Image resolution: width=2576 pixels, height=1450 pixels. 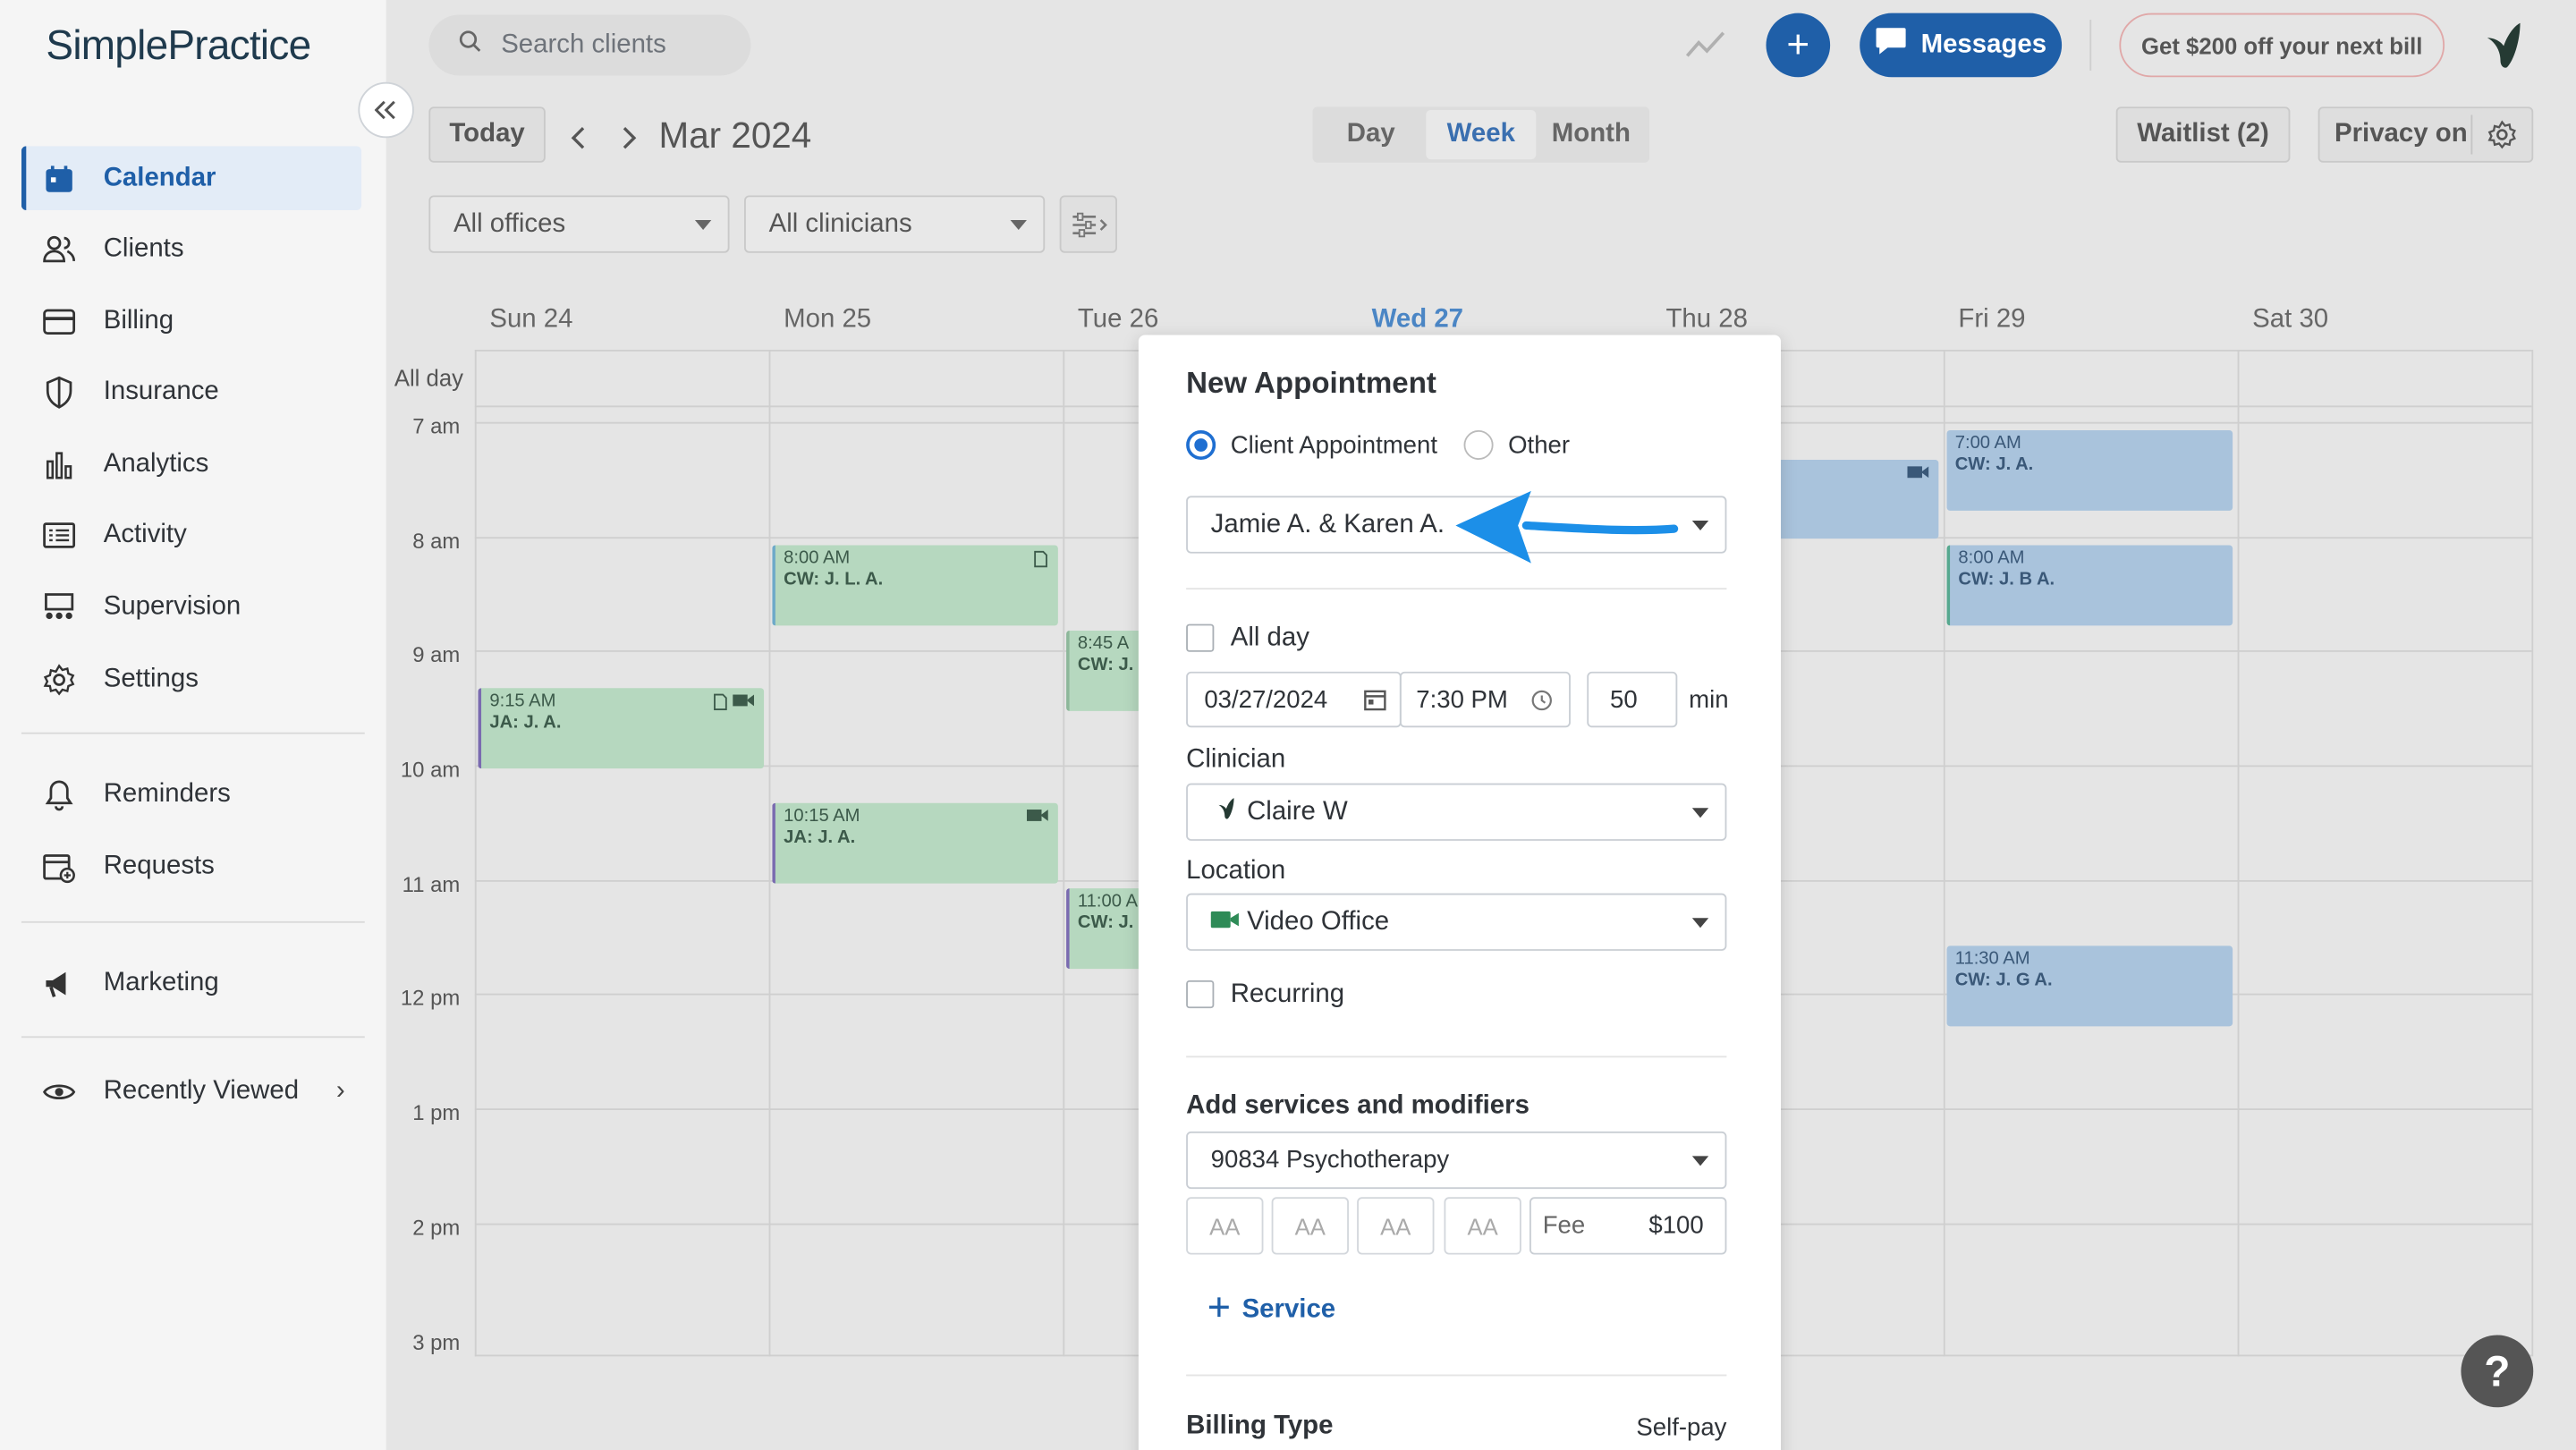 I want to click on sidebar-item-requests: Requests, so click(x=191, y=867).